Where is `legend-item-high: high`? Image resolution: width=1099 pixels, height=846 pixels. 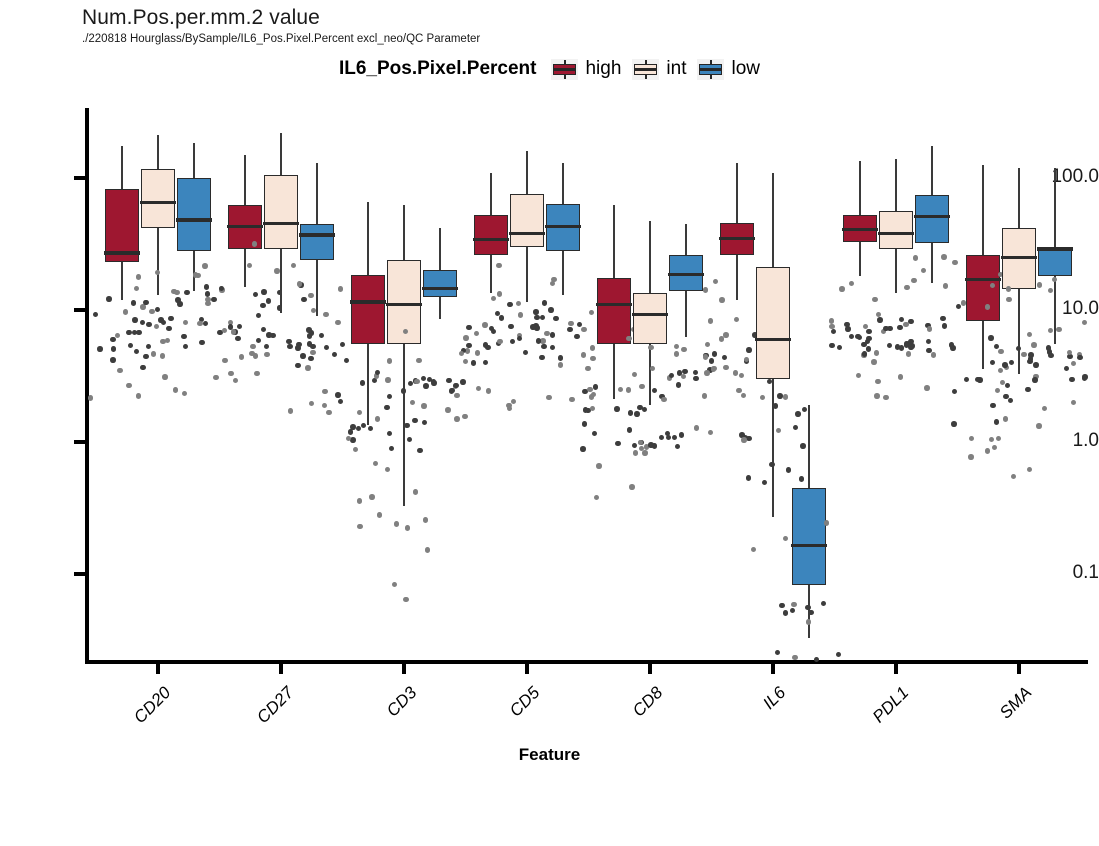
legend-item-high: high is located at coordinates (586, 69).